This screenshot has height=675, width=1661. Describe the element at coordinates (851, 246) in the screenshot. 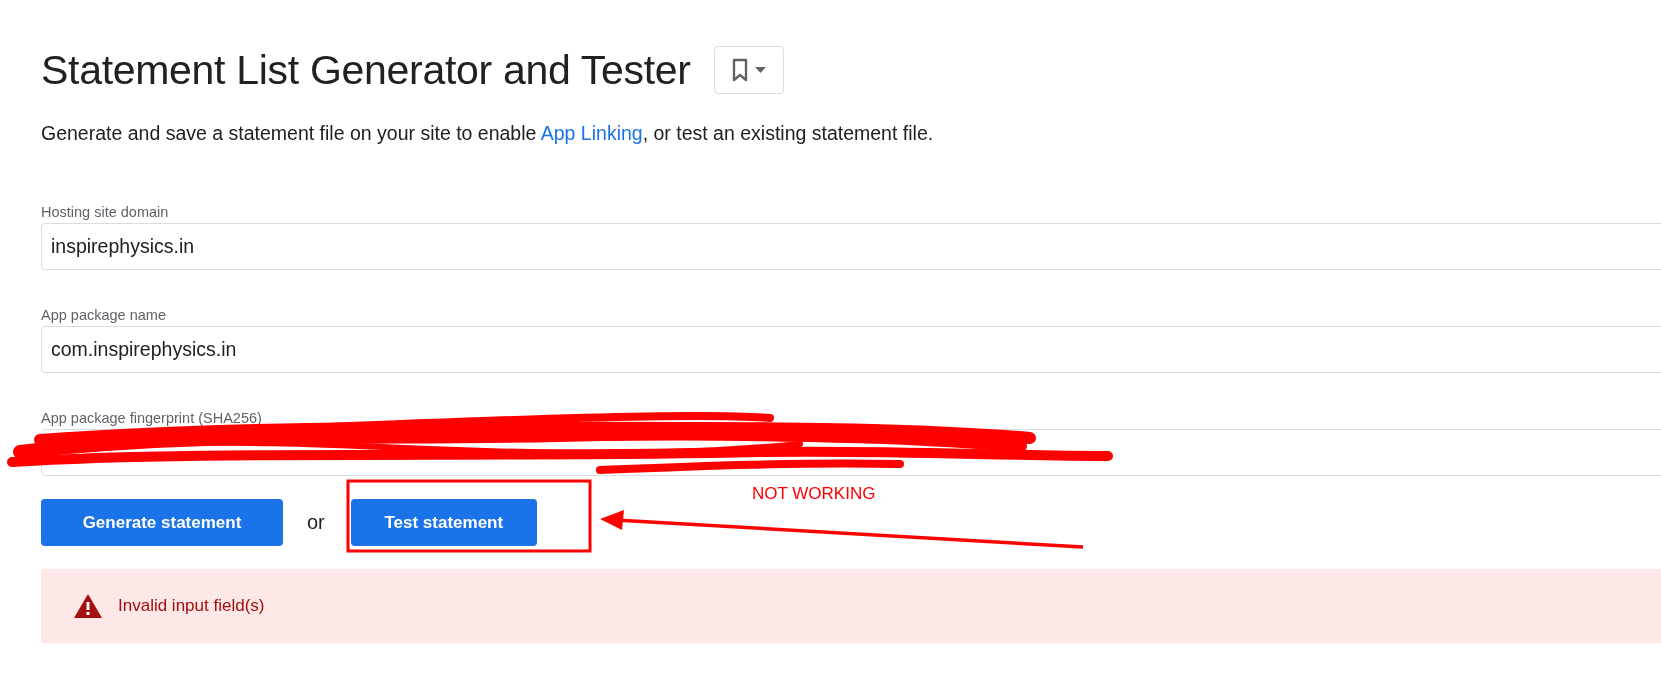

I see `input-field: inspirephysics.in` at that location.